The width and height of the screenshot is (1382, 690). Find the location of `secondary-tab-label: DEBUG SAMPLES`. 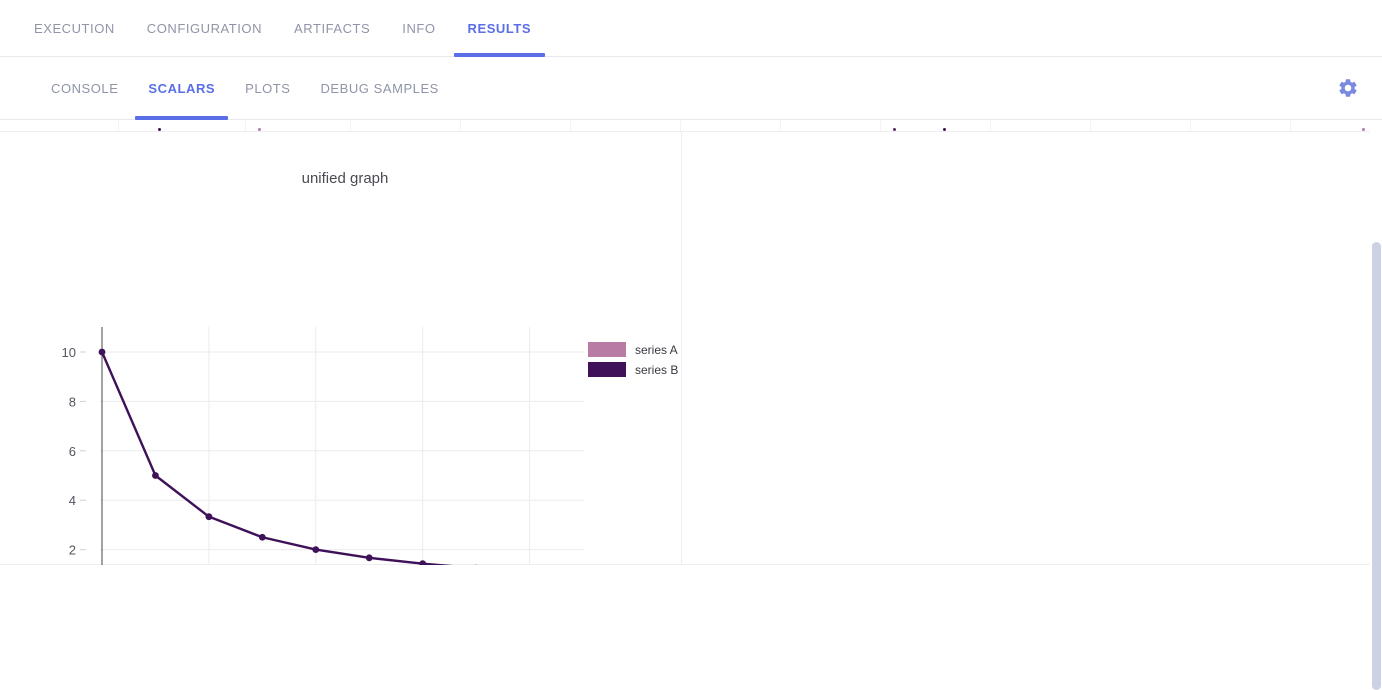

secondary-tab-label: DEBUG SAMPLES is located at coordinates (379, 88).